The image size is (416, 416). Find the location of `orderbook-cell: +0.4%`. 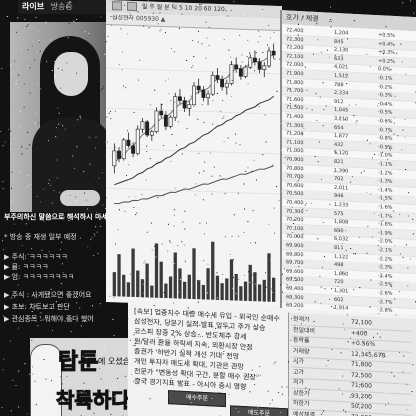

orderbook-cell: +0.4% is located at coordinates (386, 44).